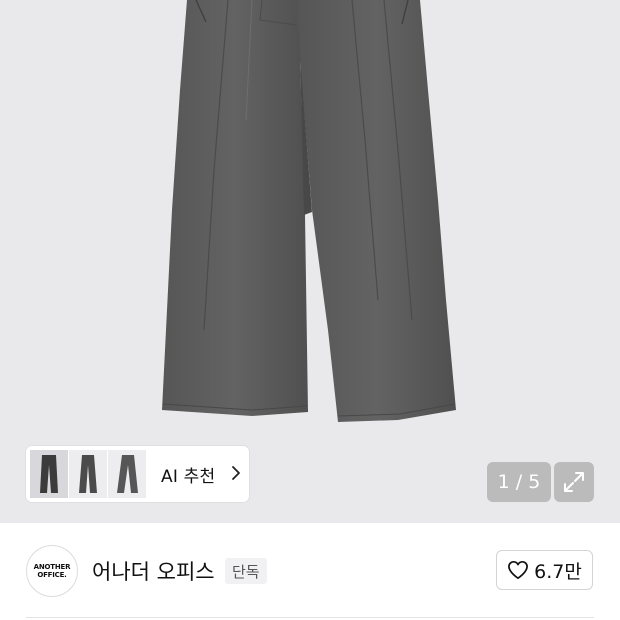 The height and width of the screenshot is (620, 620). Describe the element at coordinates (310, 617) in the screenshot. I see `section-divider` at that location.